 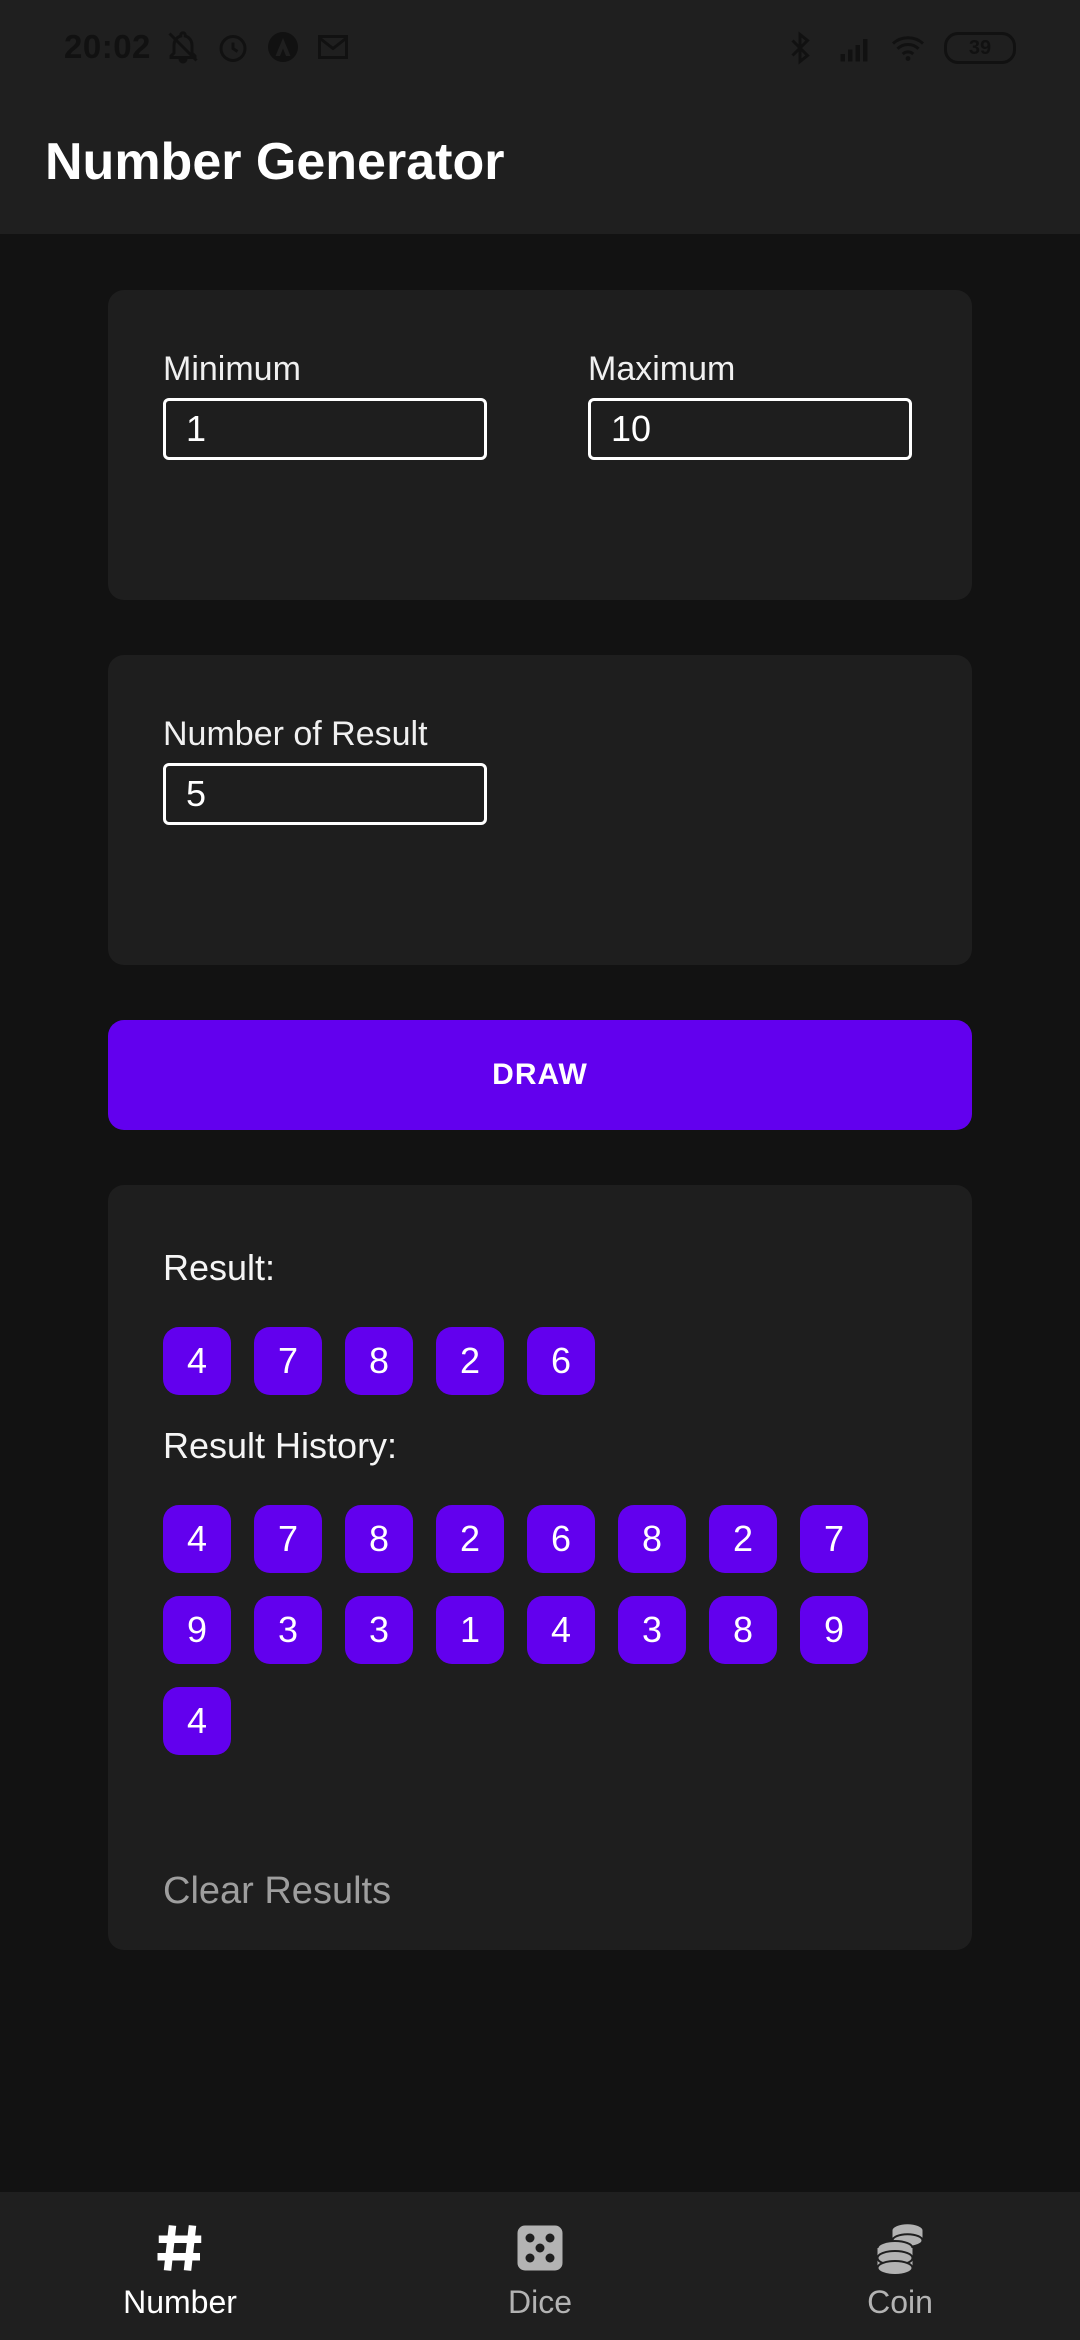 What do you see at coordinates (662, 369) in the screenshot?
I see `maximum-label: Maximum` at bounding box center [662, 369].